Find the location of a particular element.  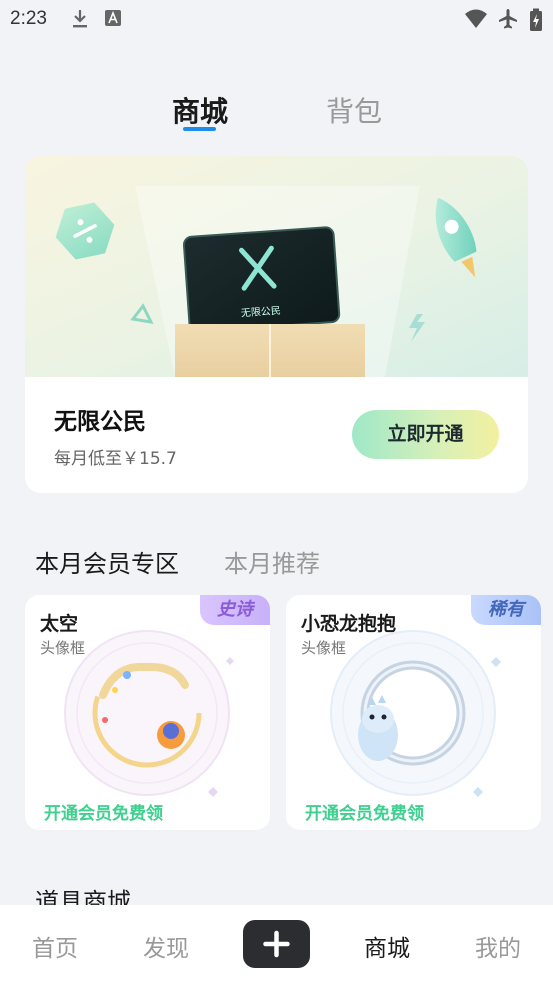

battery-charging-icon is located at coordinates (536, 19).